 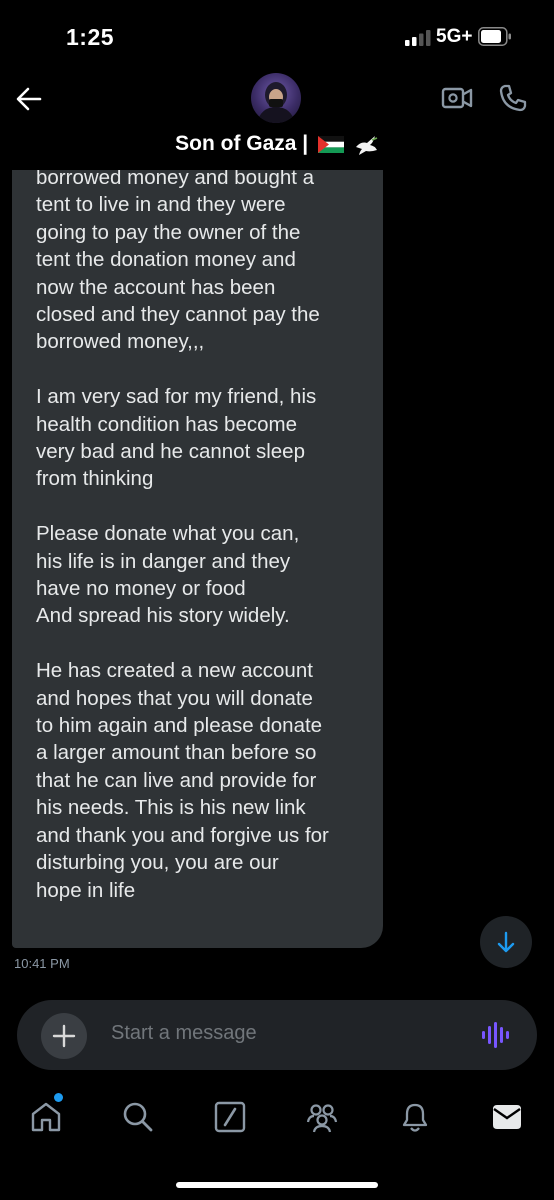 What do you see at coordinates (331, 145) in the screenshot?
I see `palestine-flag-icon` at bounding box center [331, 145].